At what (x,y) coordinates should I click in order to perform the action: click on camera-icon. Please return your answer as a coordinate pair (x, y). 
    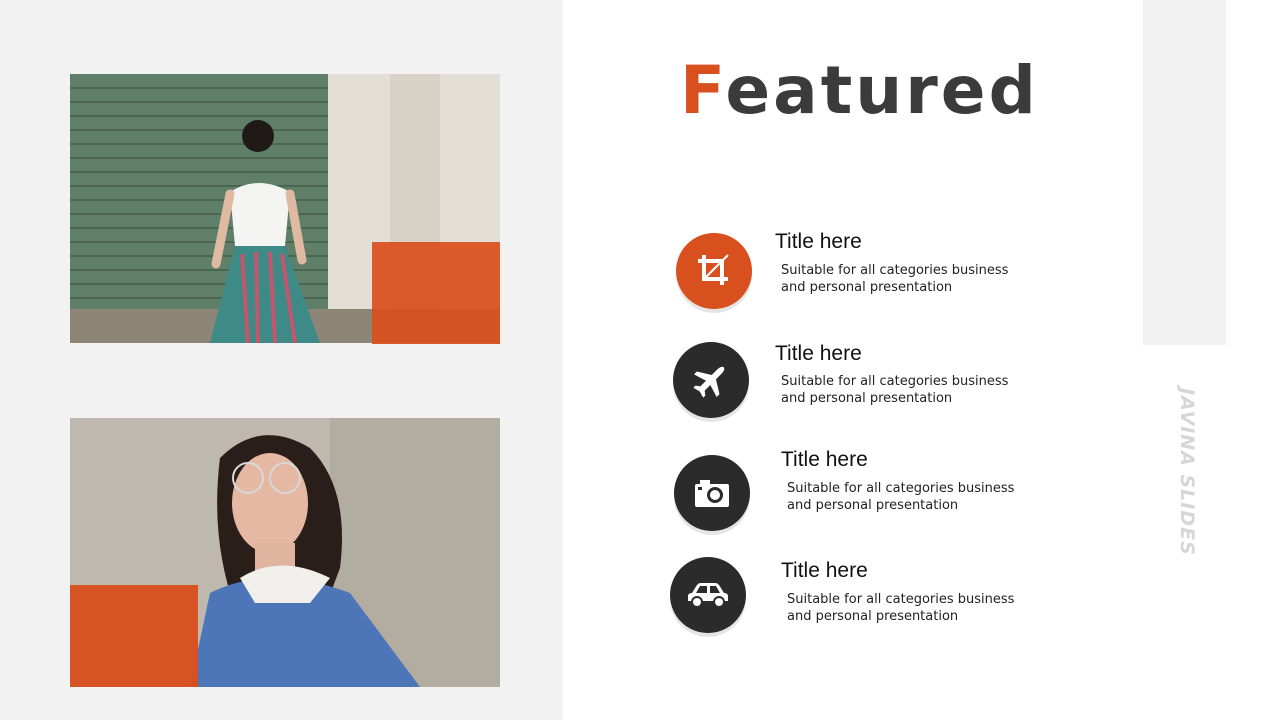
    Looking at the image, I should click on (712, 493).